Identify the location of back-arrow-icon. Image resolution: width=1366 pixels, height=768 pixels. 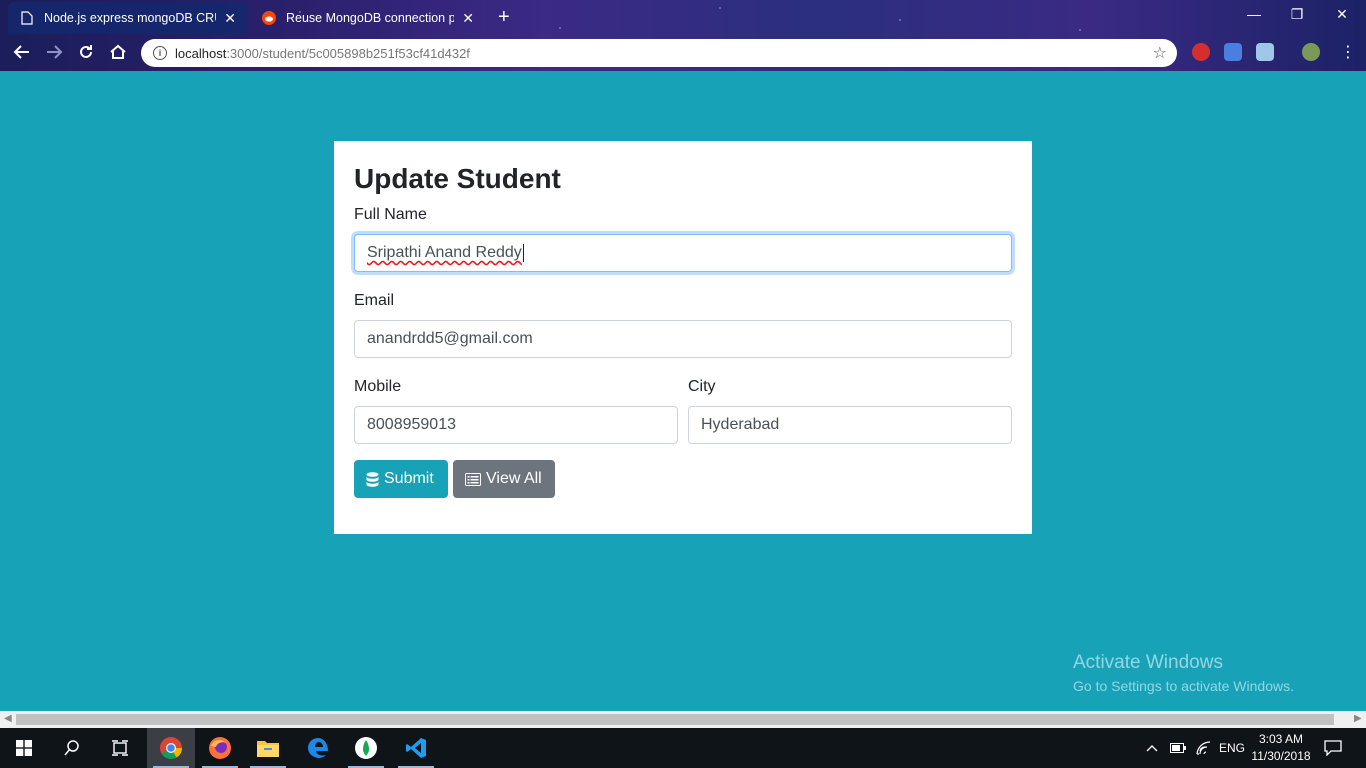
(22, 52).